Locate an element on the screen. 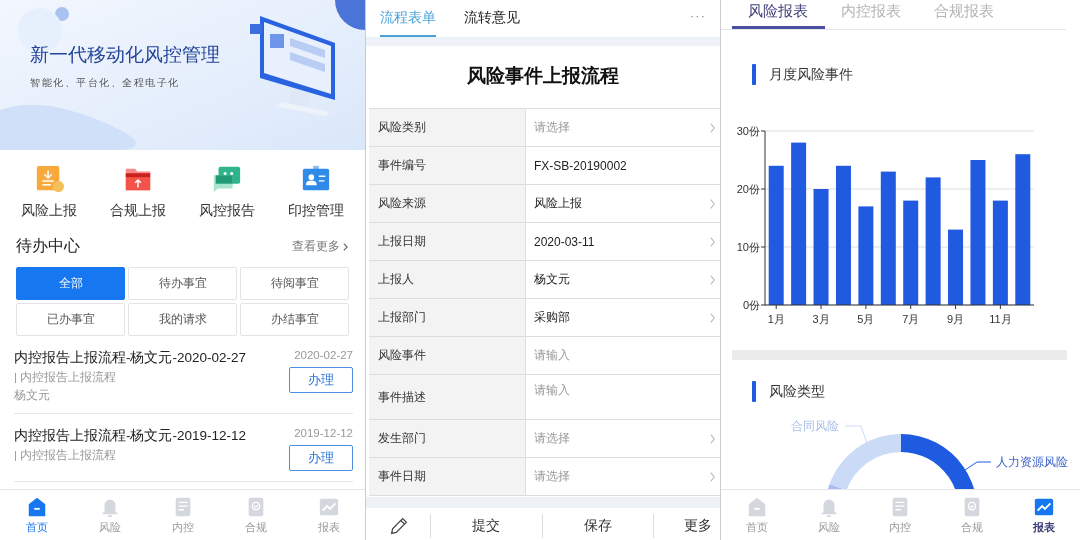 Image resolution: width=1080 pixels, height=540 pixels. axis-label: 0份 is located at coordinates (751, 305).